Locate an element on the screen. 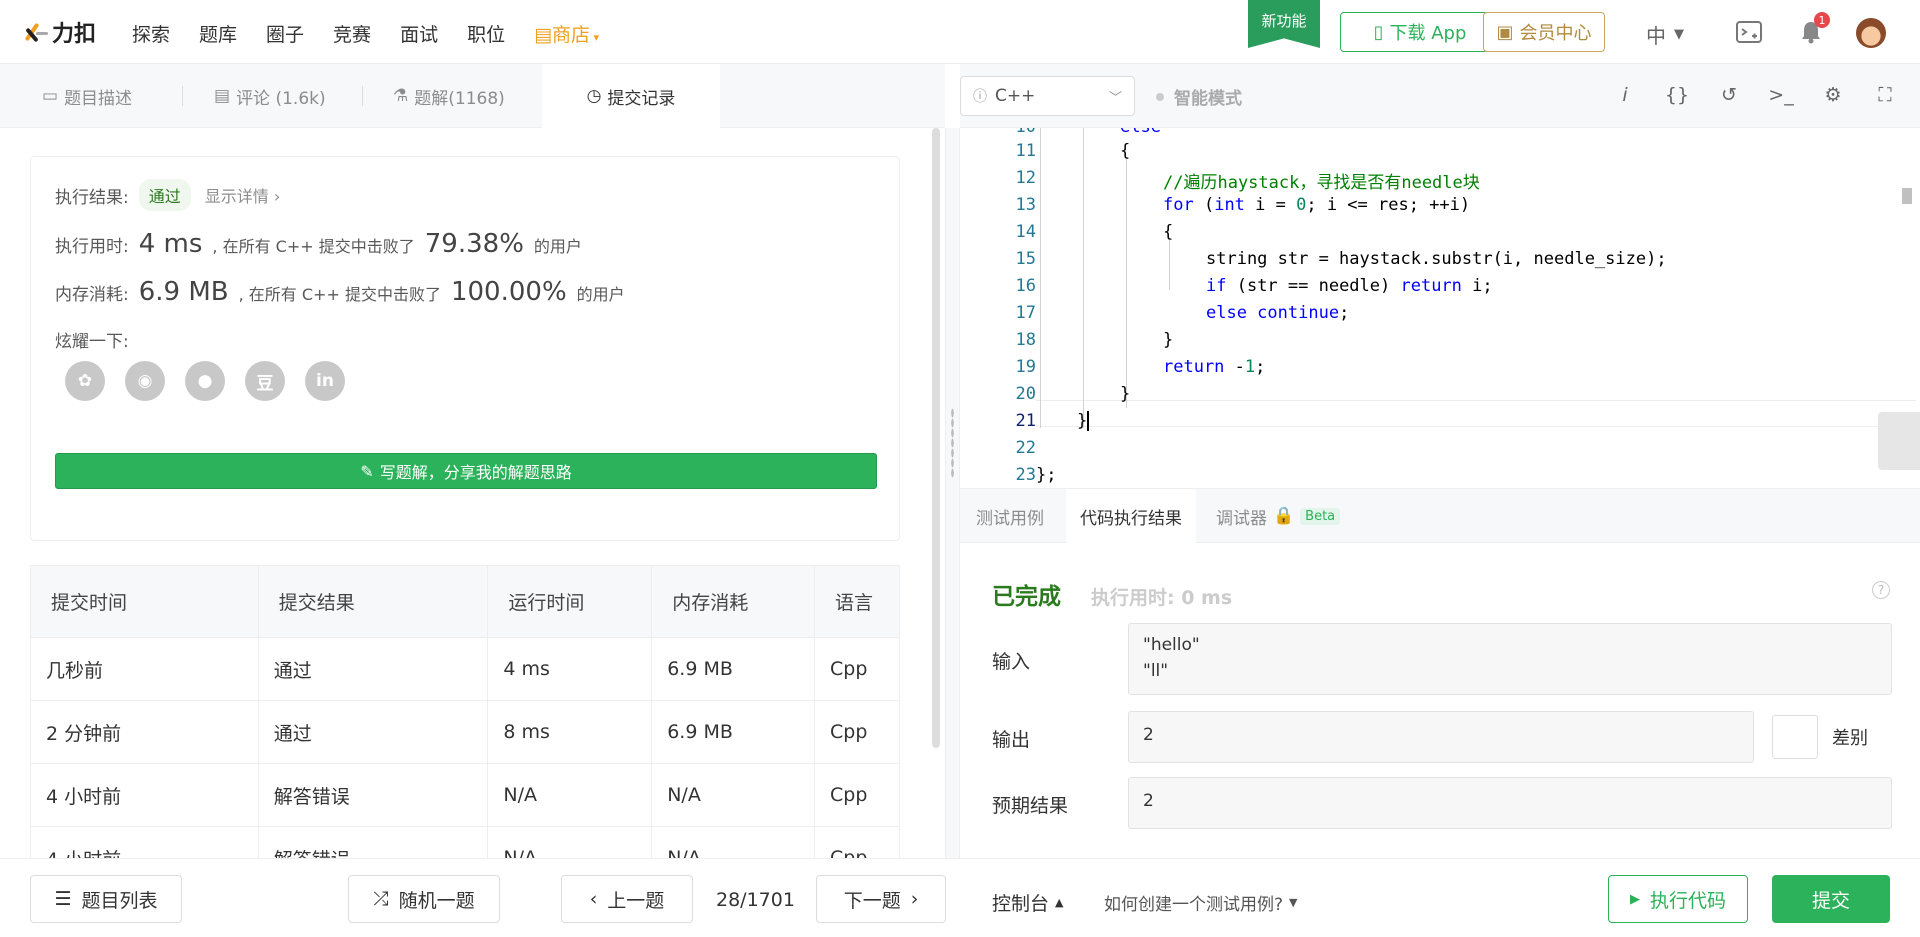  run-exec-time: 执行用时: 0 ms is located at coordinates (1162, 598).